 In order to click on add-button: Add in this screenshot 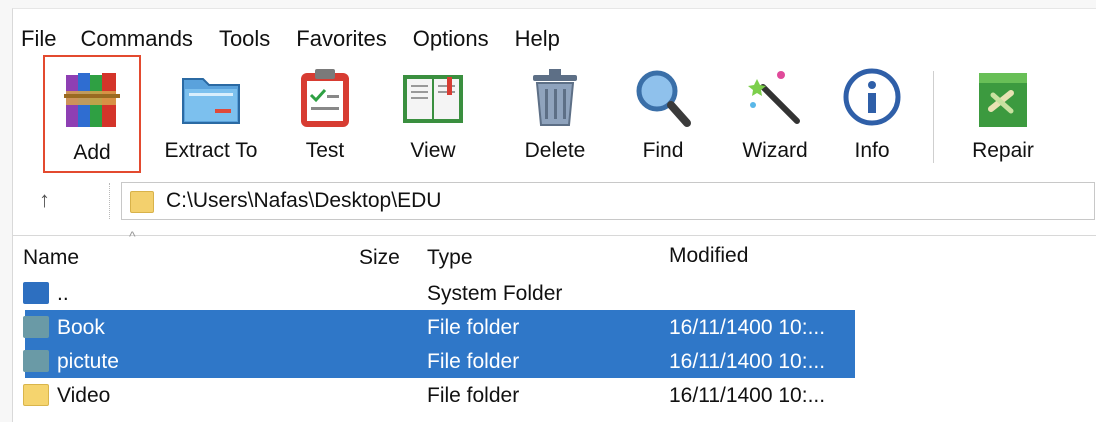, I will do `click(92, 114)`.